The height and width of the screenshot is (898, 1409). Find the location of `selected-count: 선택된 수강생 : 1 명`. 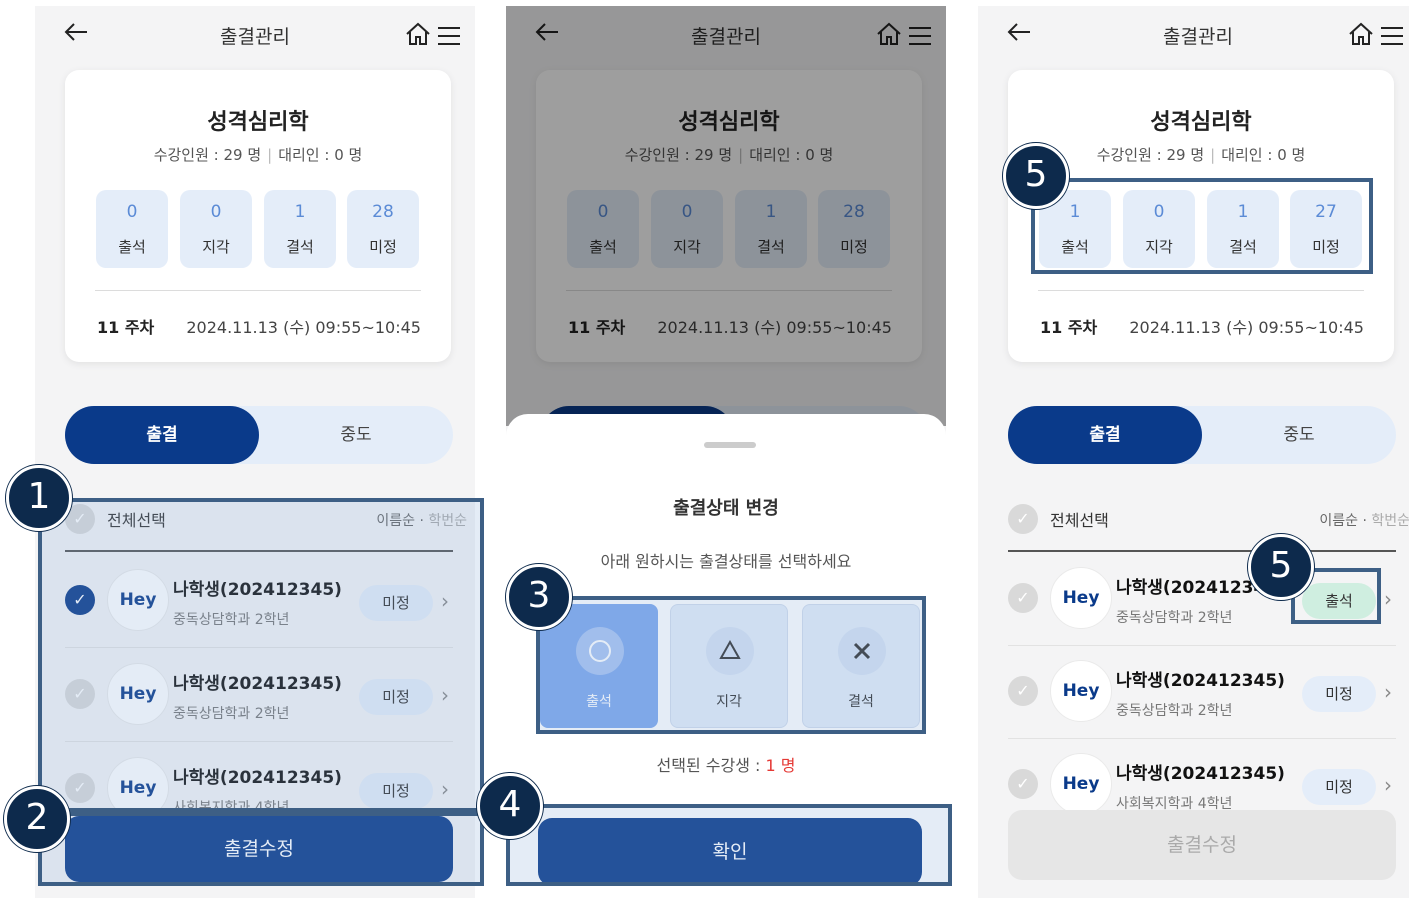

selected-count: 선택된 수강생 : 1 명 is located at coordinates (726, 764).